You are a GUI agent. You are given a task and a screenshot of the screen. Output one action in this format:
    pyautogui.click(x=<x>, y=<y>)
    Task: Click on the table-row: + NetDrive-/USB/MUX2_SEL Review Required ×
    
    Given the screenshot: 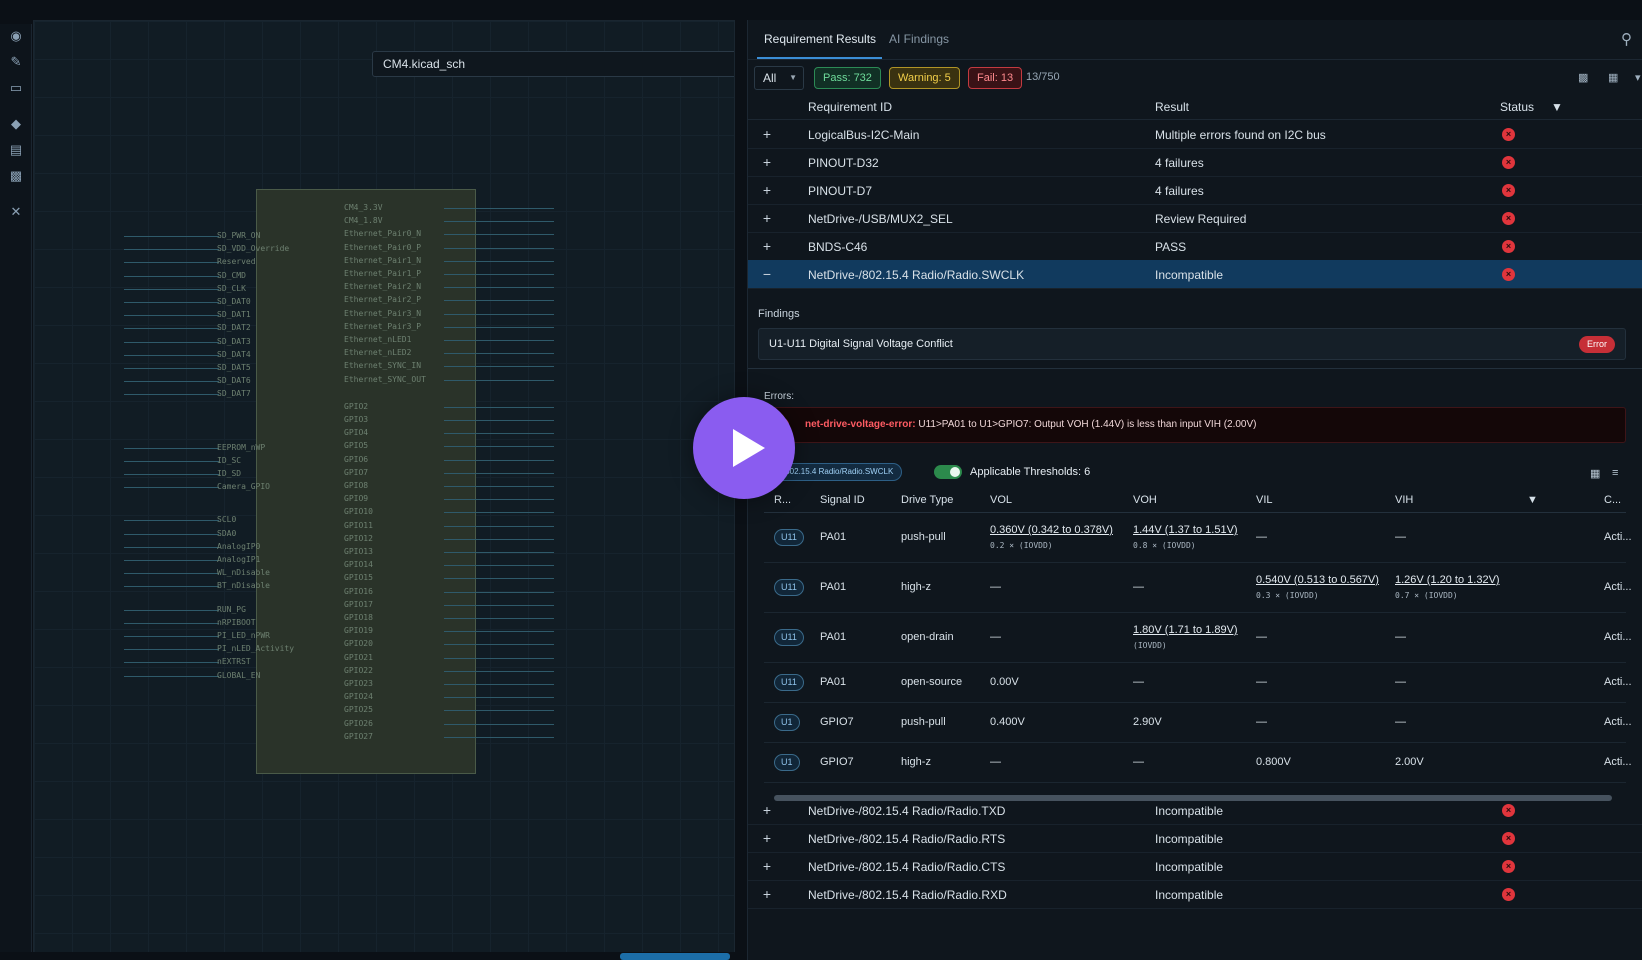 What is the action you would take?
    pyautogui.click(x=1195, y=218)
    